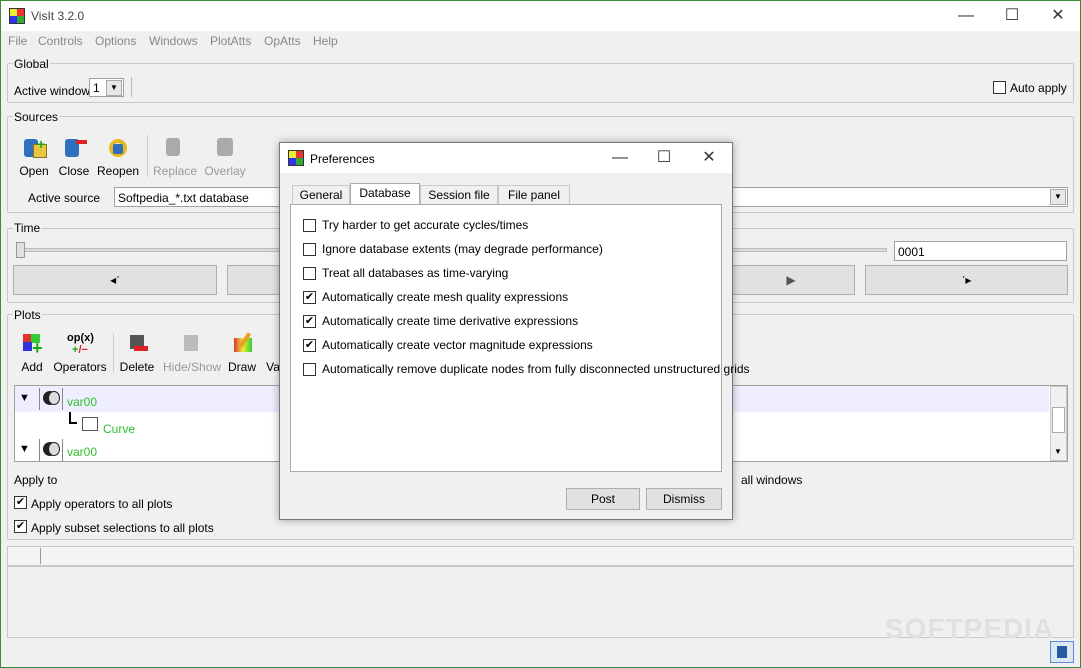 The image size is (1081, 668). Describe the element at coordinates (1062, 652) in the screenshot. I see `information-icon` at that location.